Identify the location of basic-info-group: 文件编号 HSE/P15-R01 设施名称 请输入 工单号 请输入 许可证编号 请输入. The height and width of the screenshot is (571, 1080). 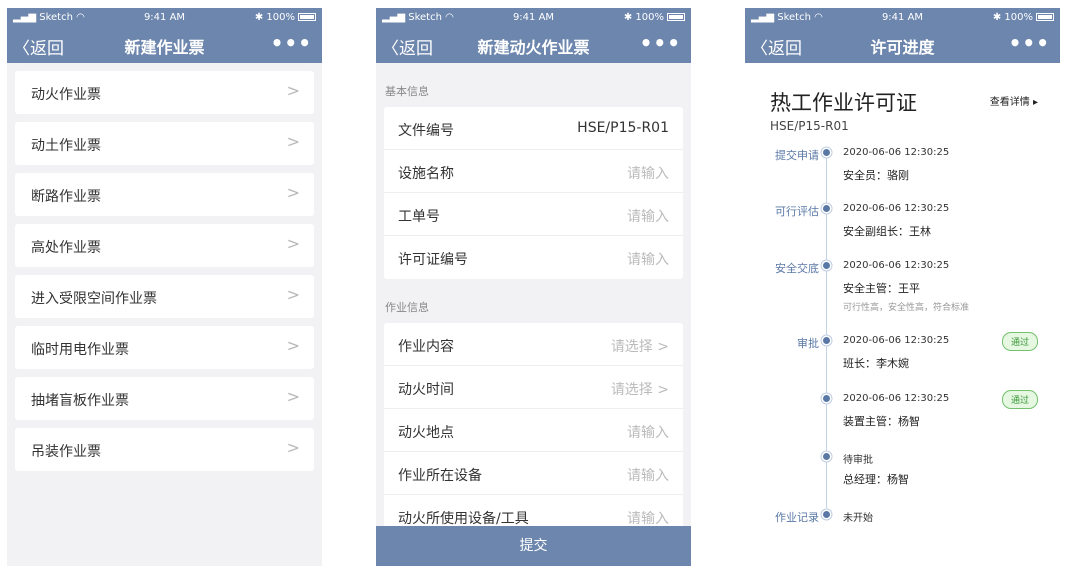
(533, 193).